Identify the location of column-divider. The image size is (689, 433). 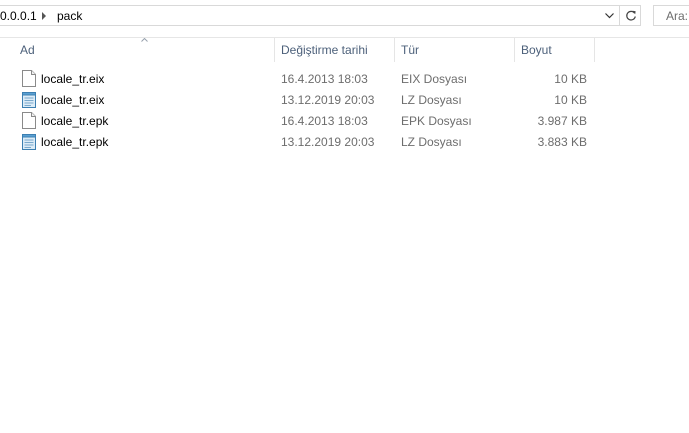
(594, 50).